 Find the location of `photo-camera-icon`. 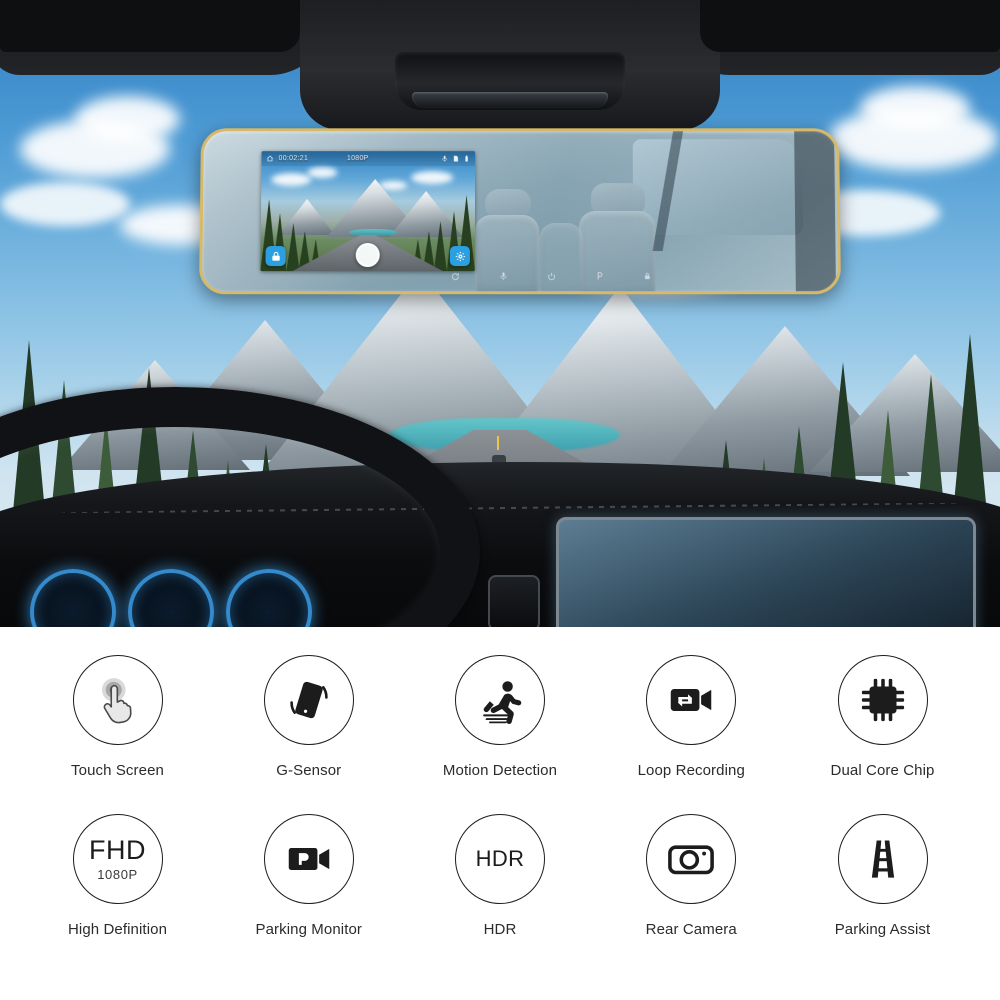

photo-camera-icon is located at coordinates (691, 860).